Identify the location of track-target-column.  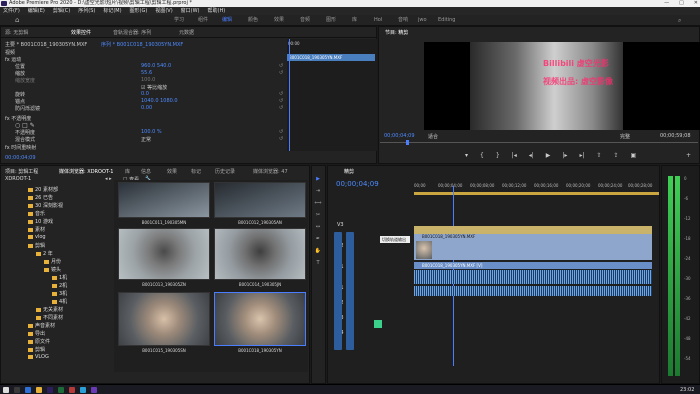
(350, 291).